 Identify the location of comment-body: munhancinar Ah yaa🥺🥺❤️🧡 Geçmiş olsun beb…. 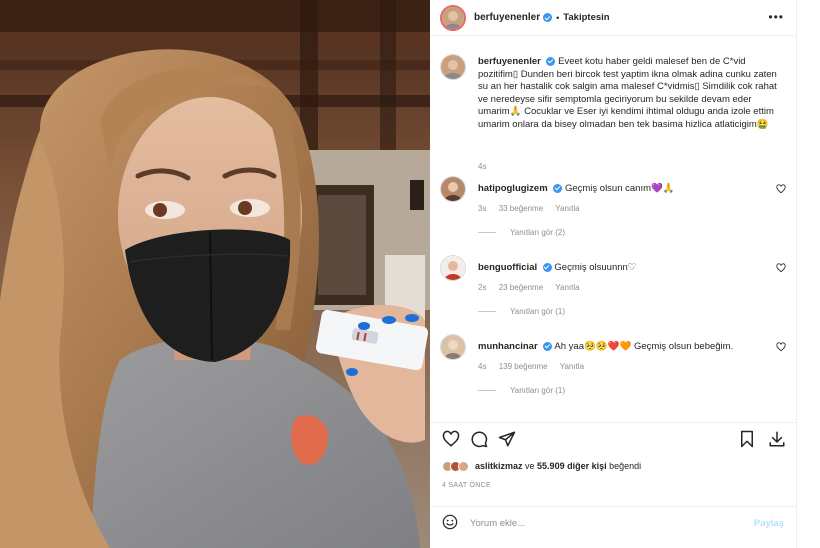
(618, 346).